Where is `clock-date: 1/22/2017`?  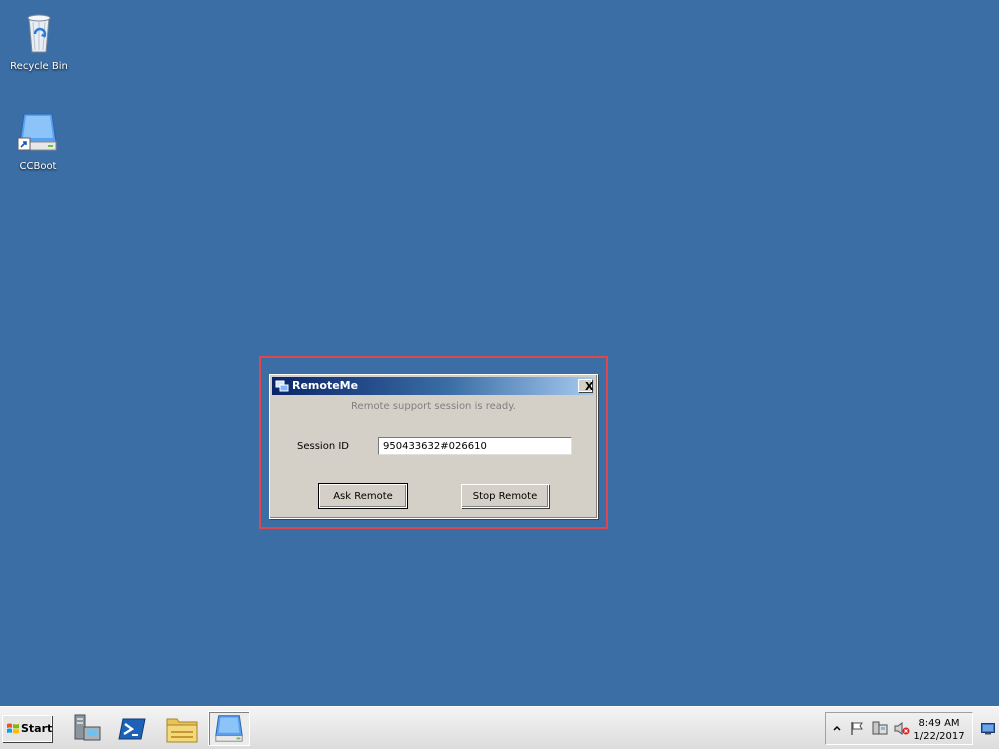 clock-date: 1/22/2017 is located at coordinates (939, 736).